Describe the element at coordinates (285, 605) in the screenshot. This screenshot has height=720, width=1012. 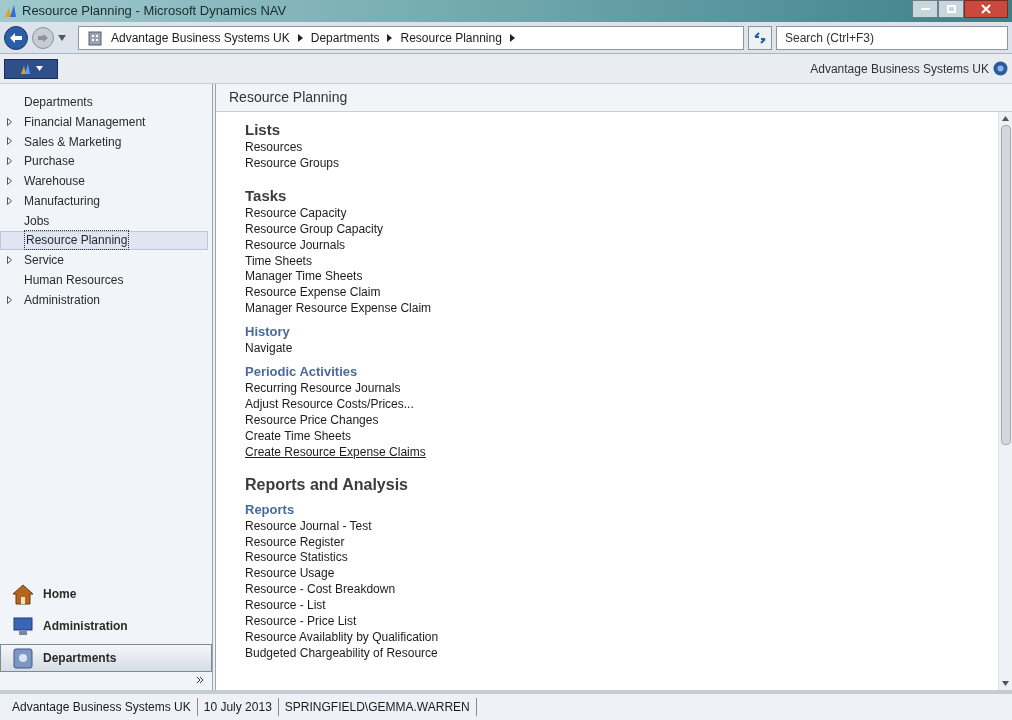
I see `action-link: Resource - List` at that location.